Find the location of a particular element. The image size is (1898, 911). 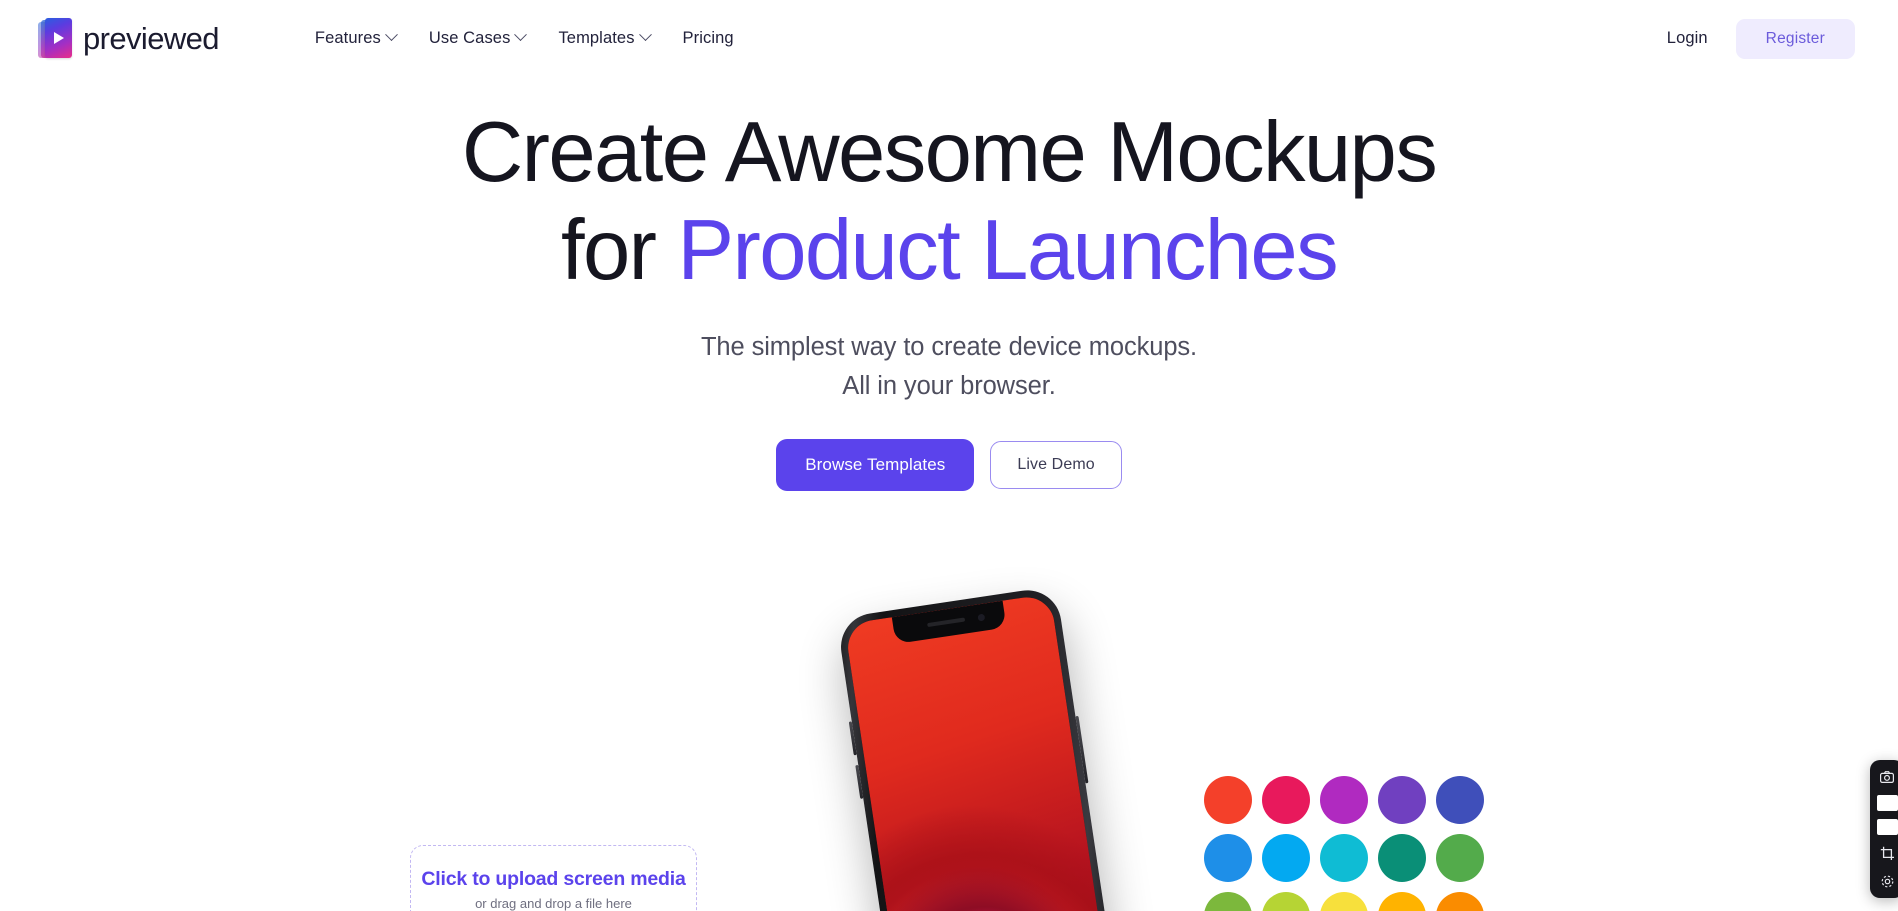

nav-item-pricing: Pricing is located at coordinates (708, 38).